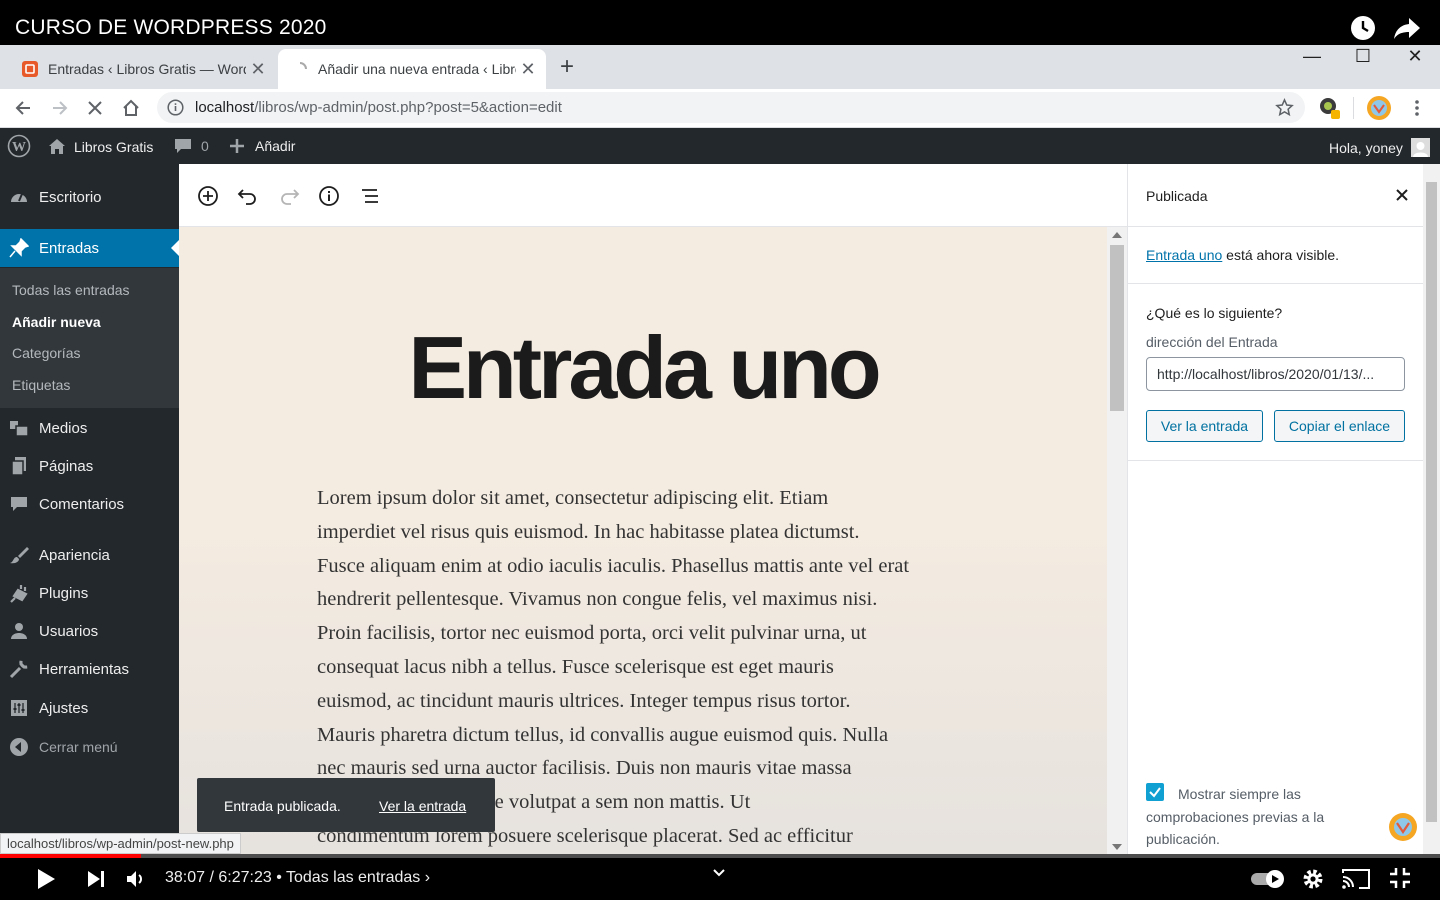 The height and width of the screenshot is (900, 1440). What do you see at coordinates (208, 196) in the screenshot?
I see `add-block-icon` at bounding box center [208, 196].